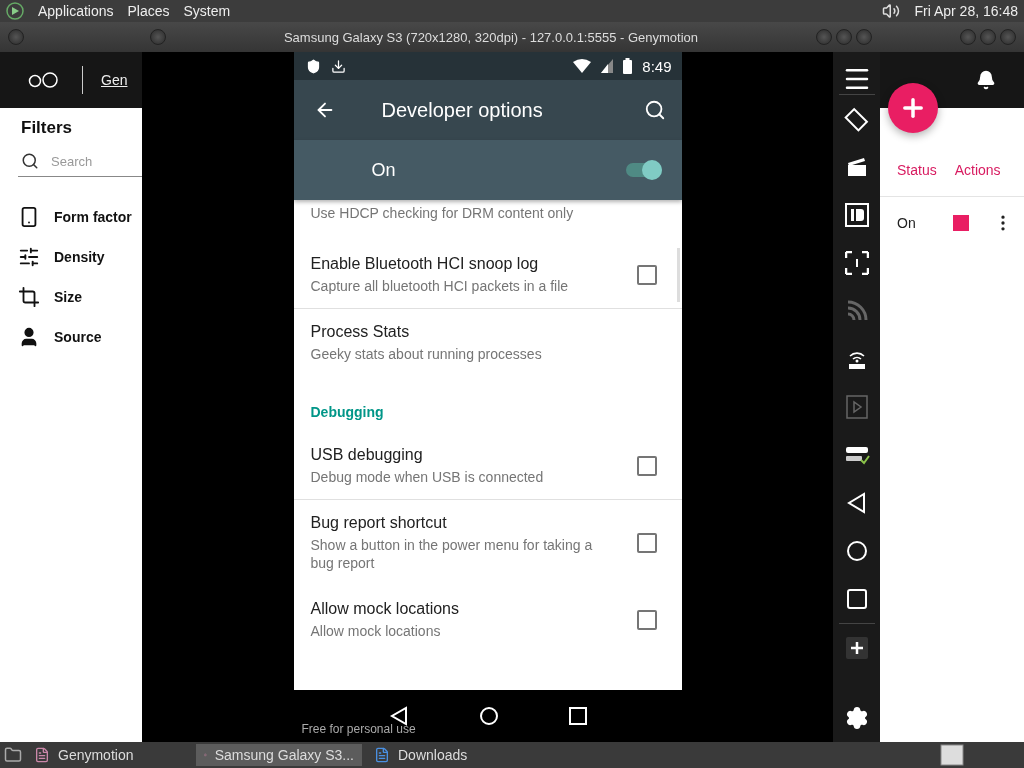  What do you see at coordinates (628, 66) in the screenshot?
I see `battery-icon` at bounding box center [628, 66].